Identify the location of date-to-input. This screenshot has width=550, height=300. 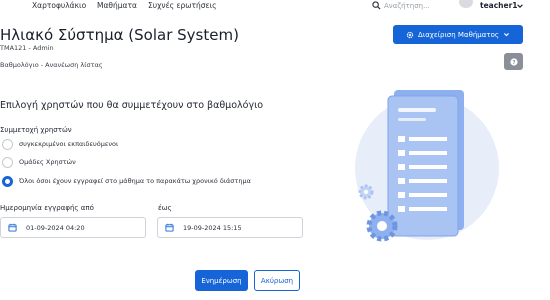
(233, 227).